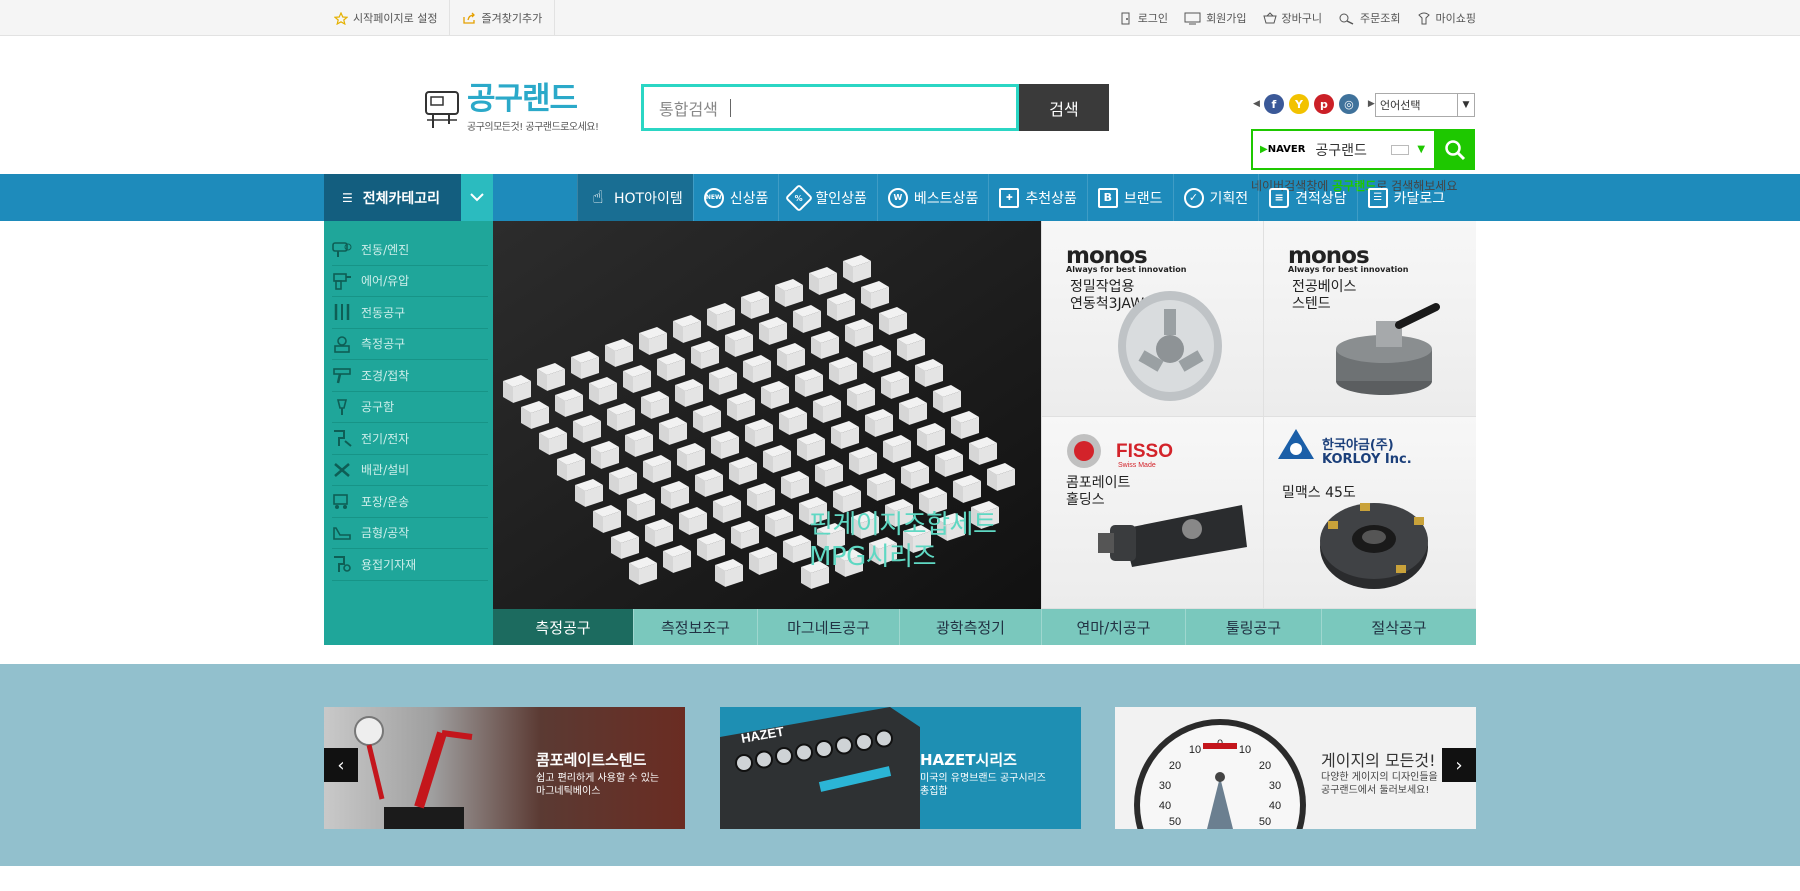 This screenshot has width=1800, height=891. I want to click on nav-item-hot: ☝ HOT아이템, so click(635, 197).